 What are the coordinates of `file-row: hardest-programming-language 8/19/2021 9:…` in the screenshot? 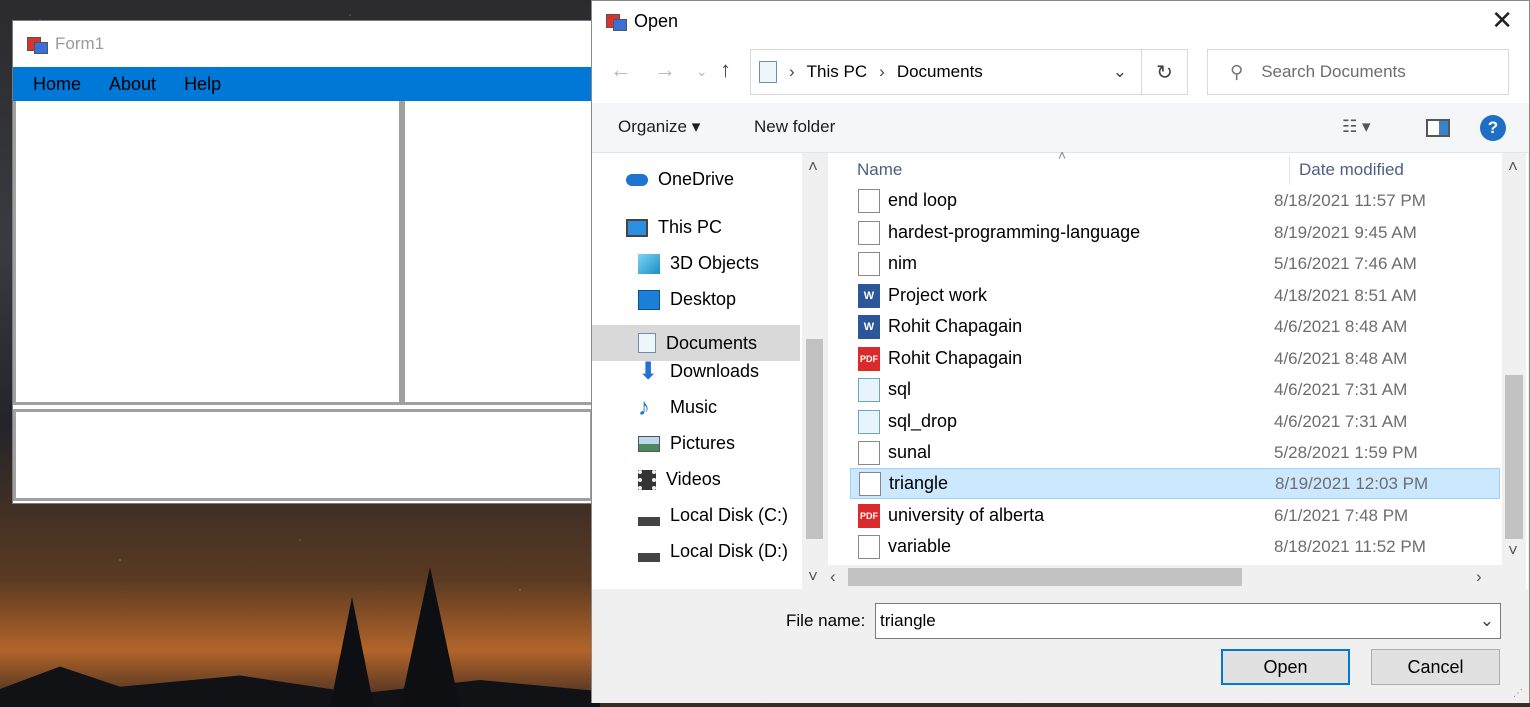 It's located at (1175, 232).